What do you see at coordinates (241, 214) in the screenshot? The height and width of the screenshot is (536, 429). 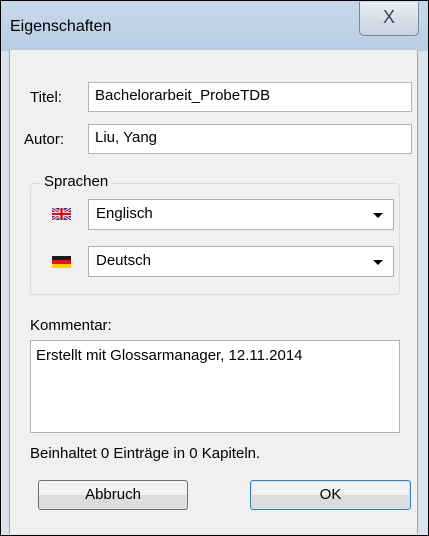 I see `source-language-select: Englisch` at bounding box center [241, 214].